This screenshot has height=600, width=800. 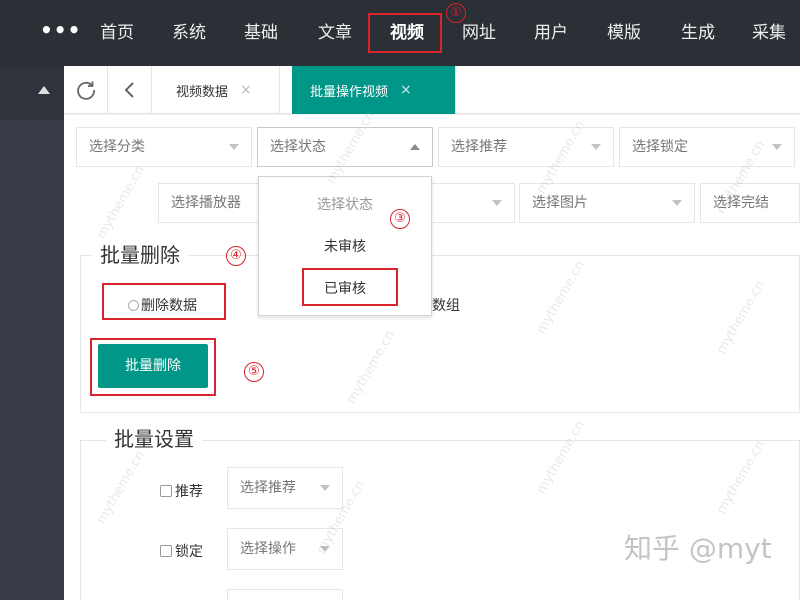 I want to click on nav-item-user: 用户, so click(x=551, y=33).